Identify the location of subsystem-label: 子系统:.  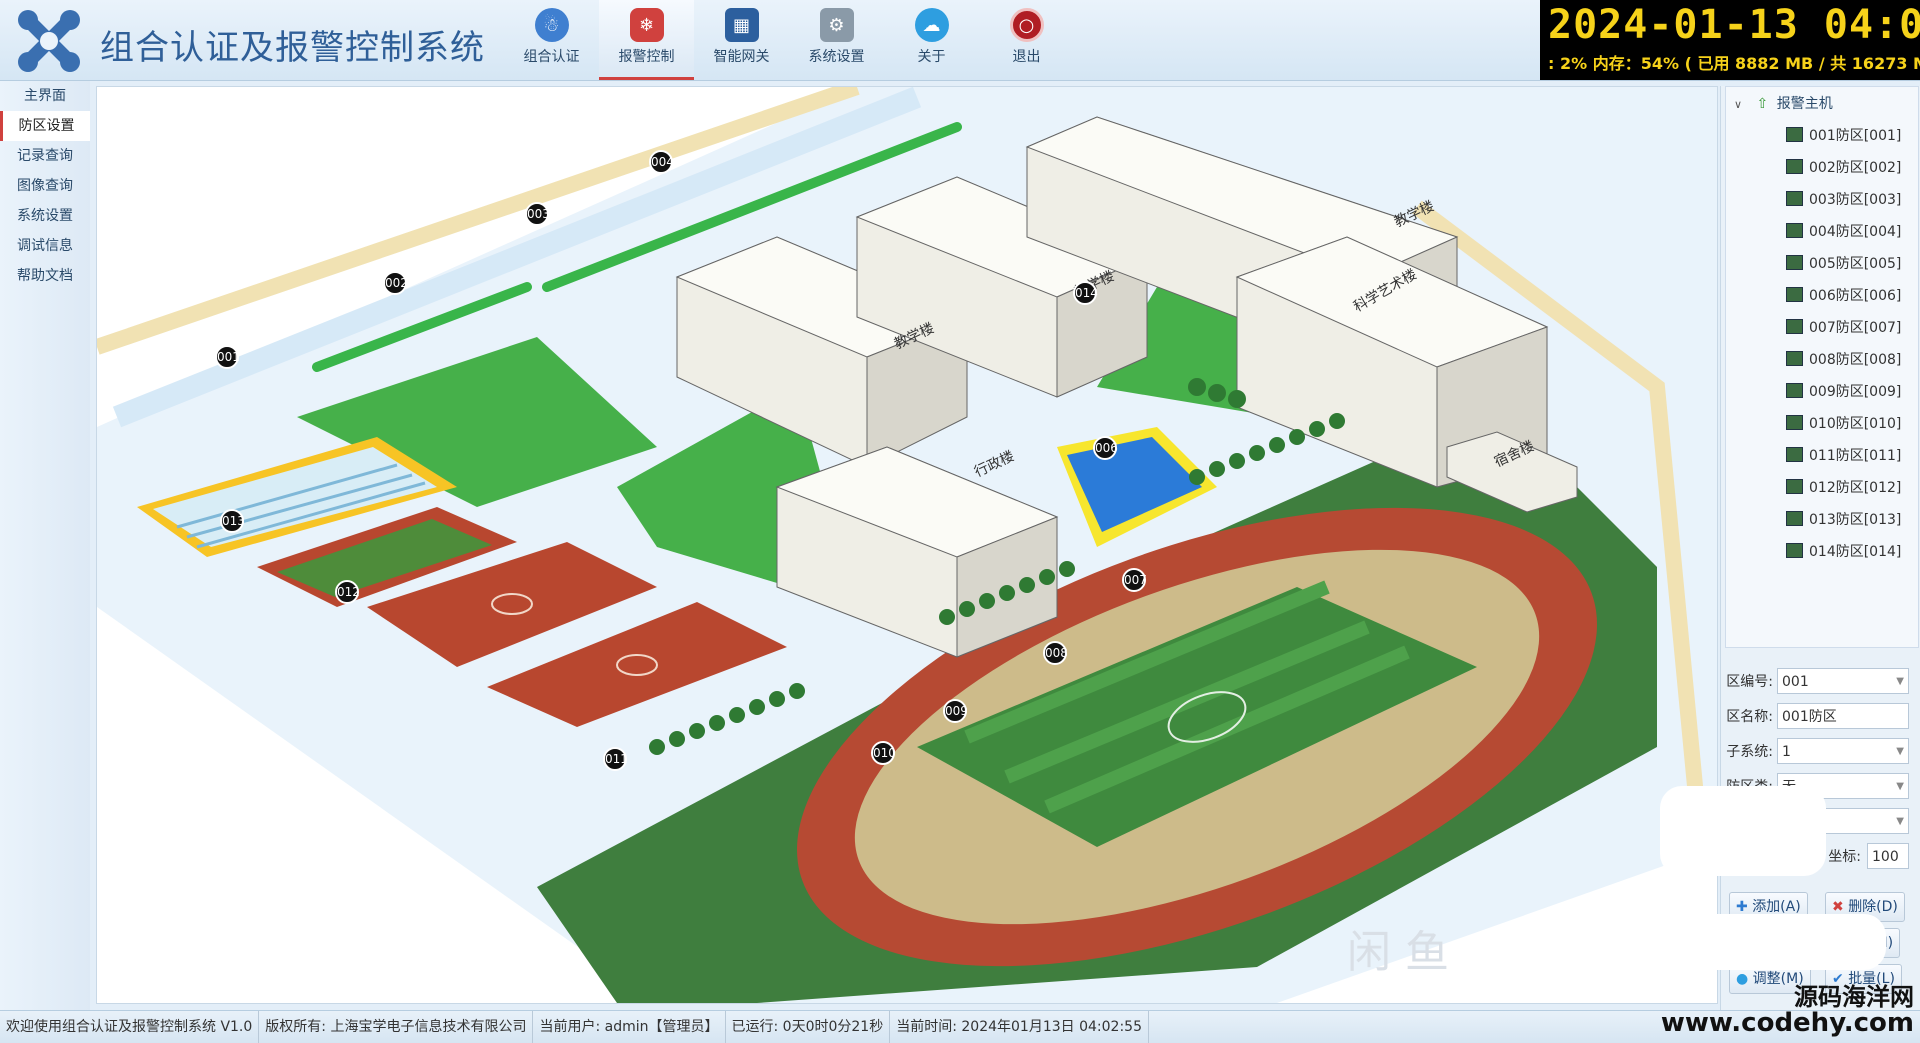
(1749, 752).